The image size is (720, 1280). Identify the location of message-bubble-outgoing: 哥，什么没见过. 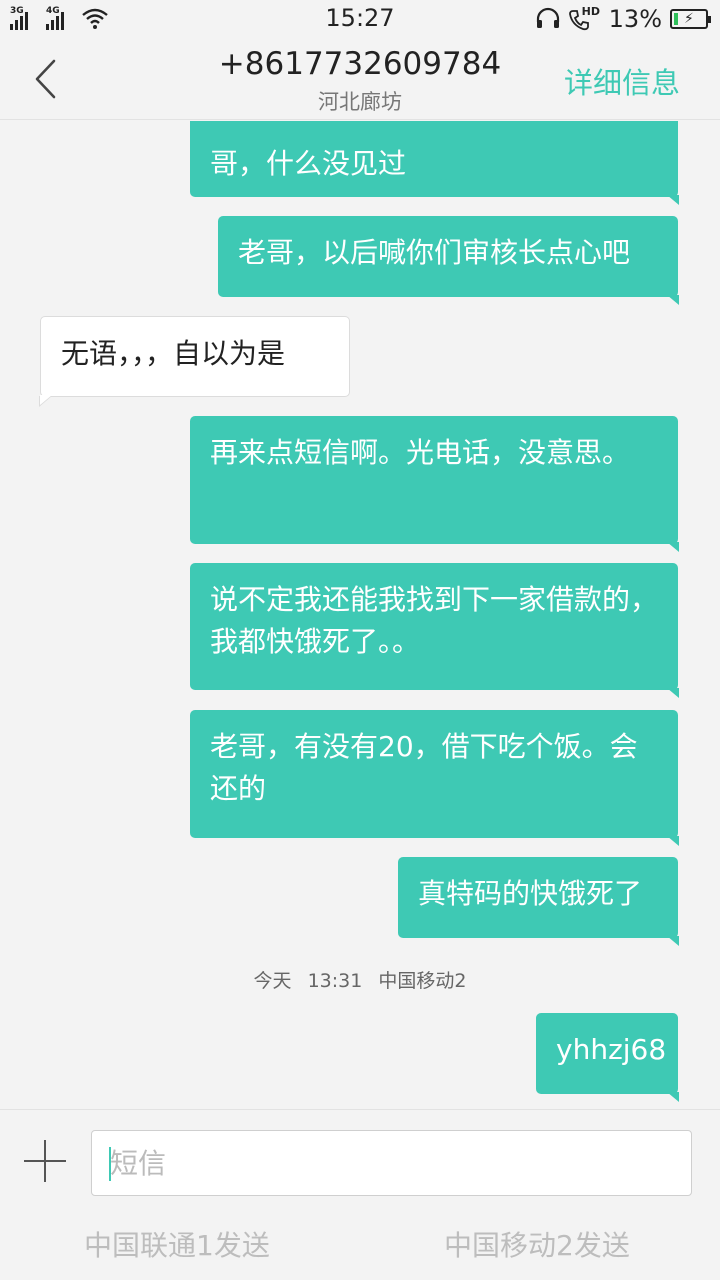
(434, 163).